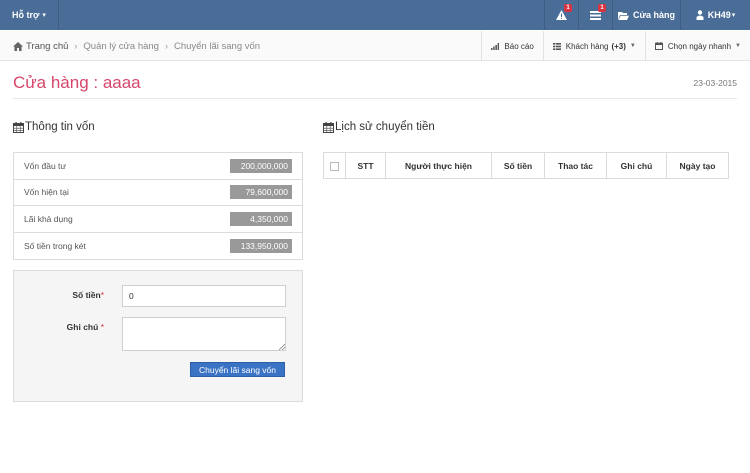 This screenshot has width=750, height=473. I want to click on quick-date-label: Chọn ngày nhanh, so click(699, 46).